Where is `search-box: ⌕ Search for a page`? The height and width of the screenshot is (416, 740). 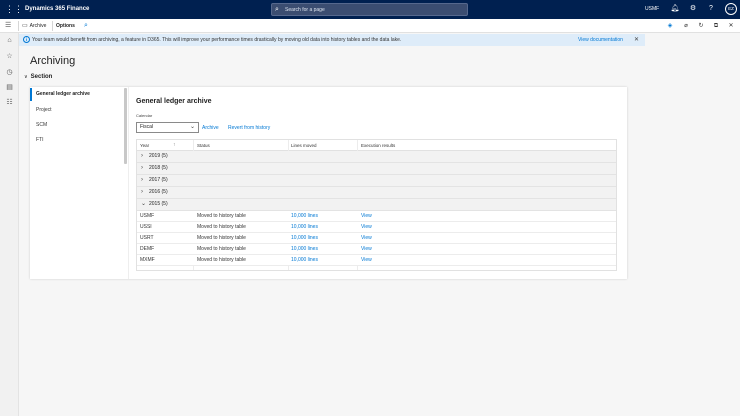
search-box: ⌕ Search for a page is located at coordinates (369, 9).